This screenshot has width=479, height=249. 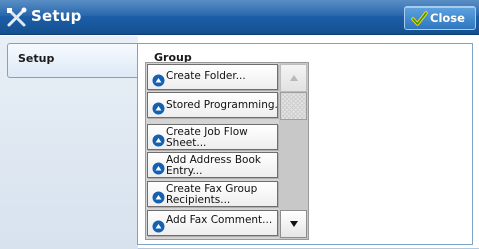 I want to click on triangle-up-icon, so click(x=294, y=78).